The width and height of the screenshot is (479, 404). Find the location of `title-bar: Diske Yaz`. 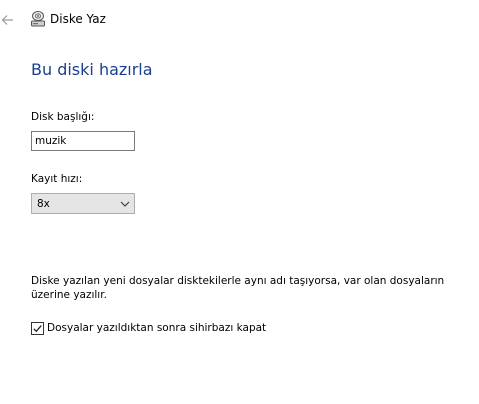

title-bar: Diske Yaz is located at coordinates (239, 20).